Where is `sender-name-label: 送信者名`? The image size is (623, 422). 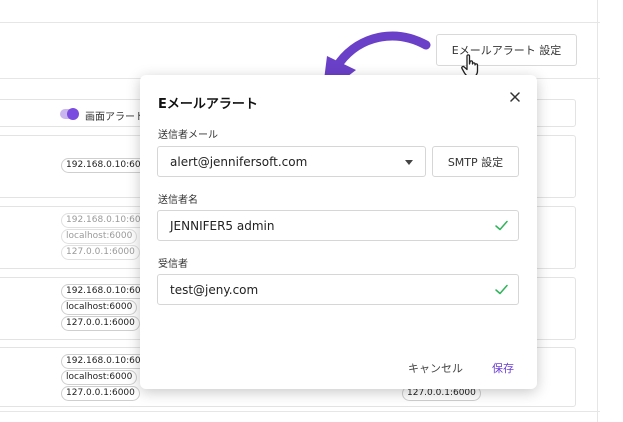
sender-name-label: 送信者名 is located at coordinates (178, 200).